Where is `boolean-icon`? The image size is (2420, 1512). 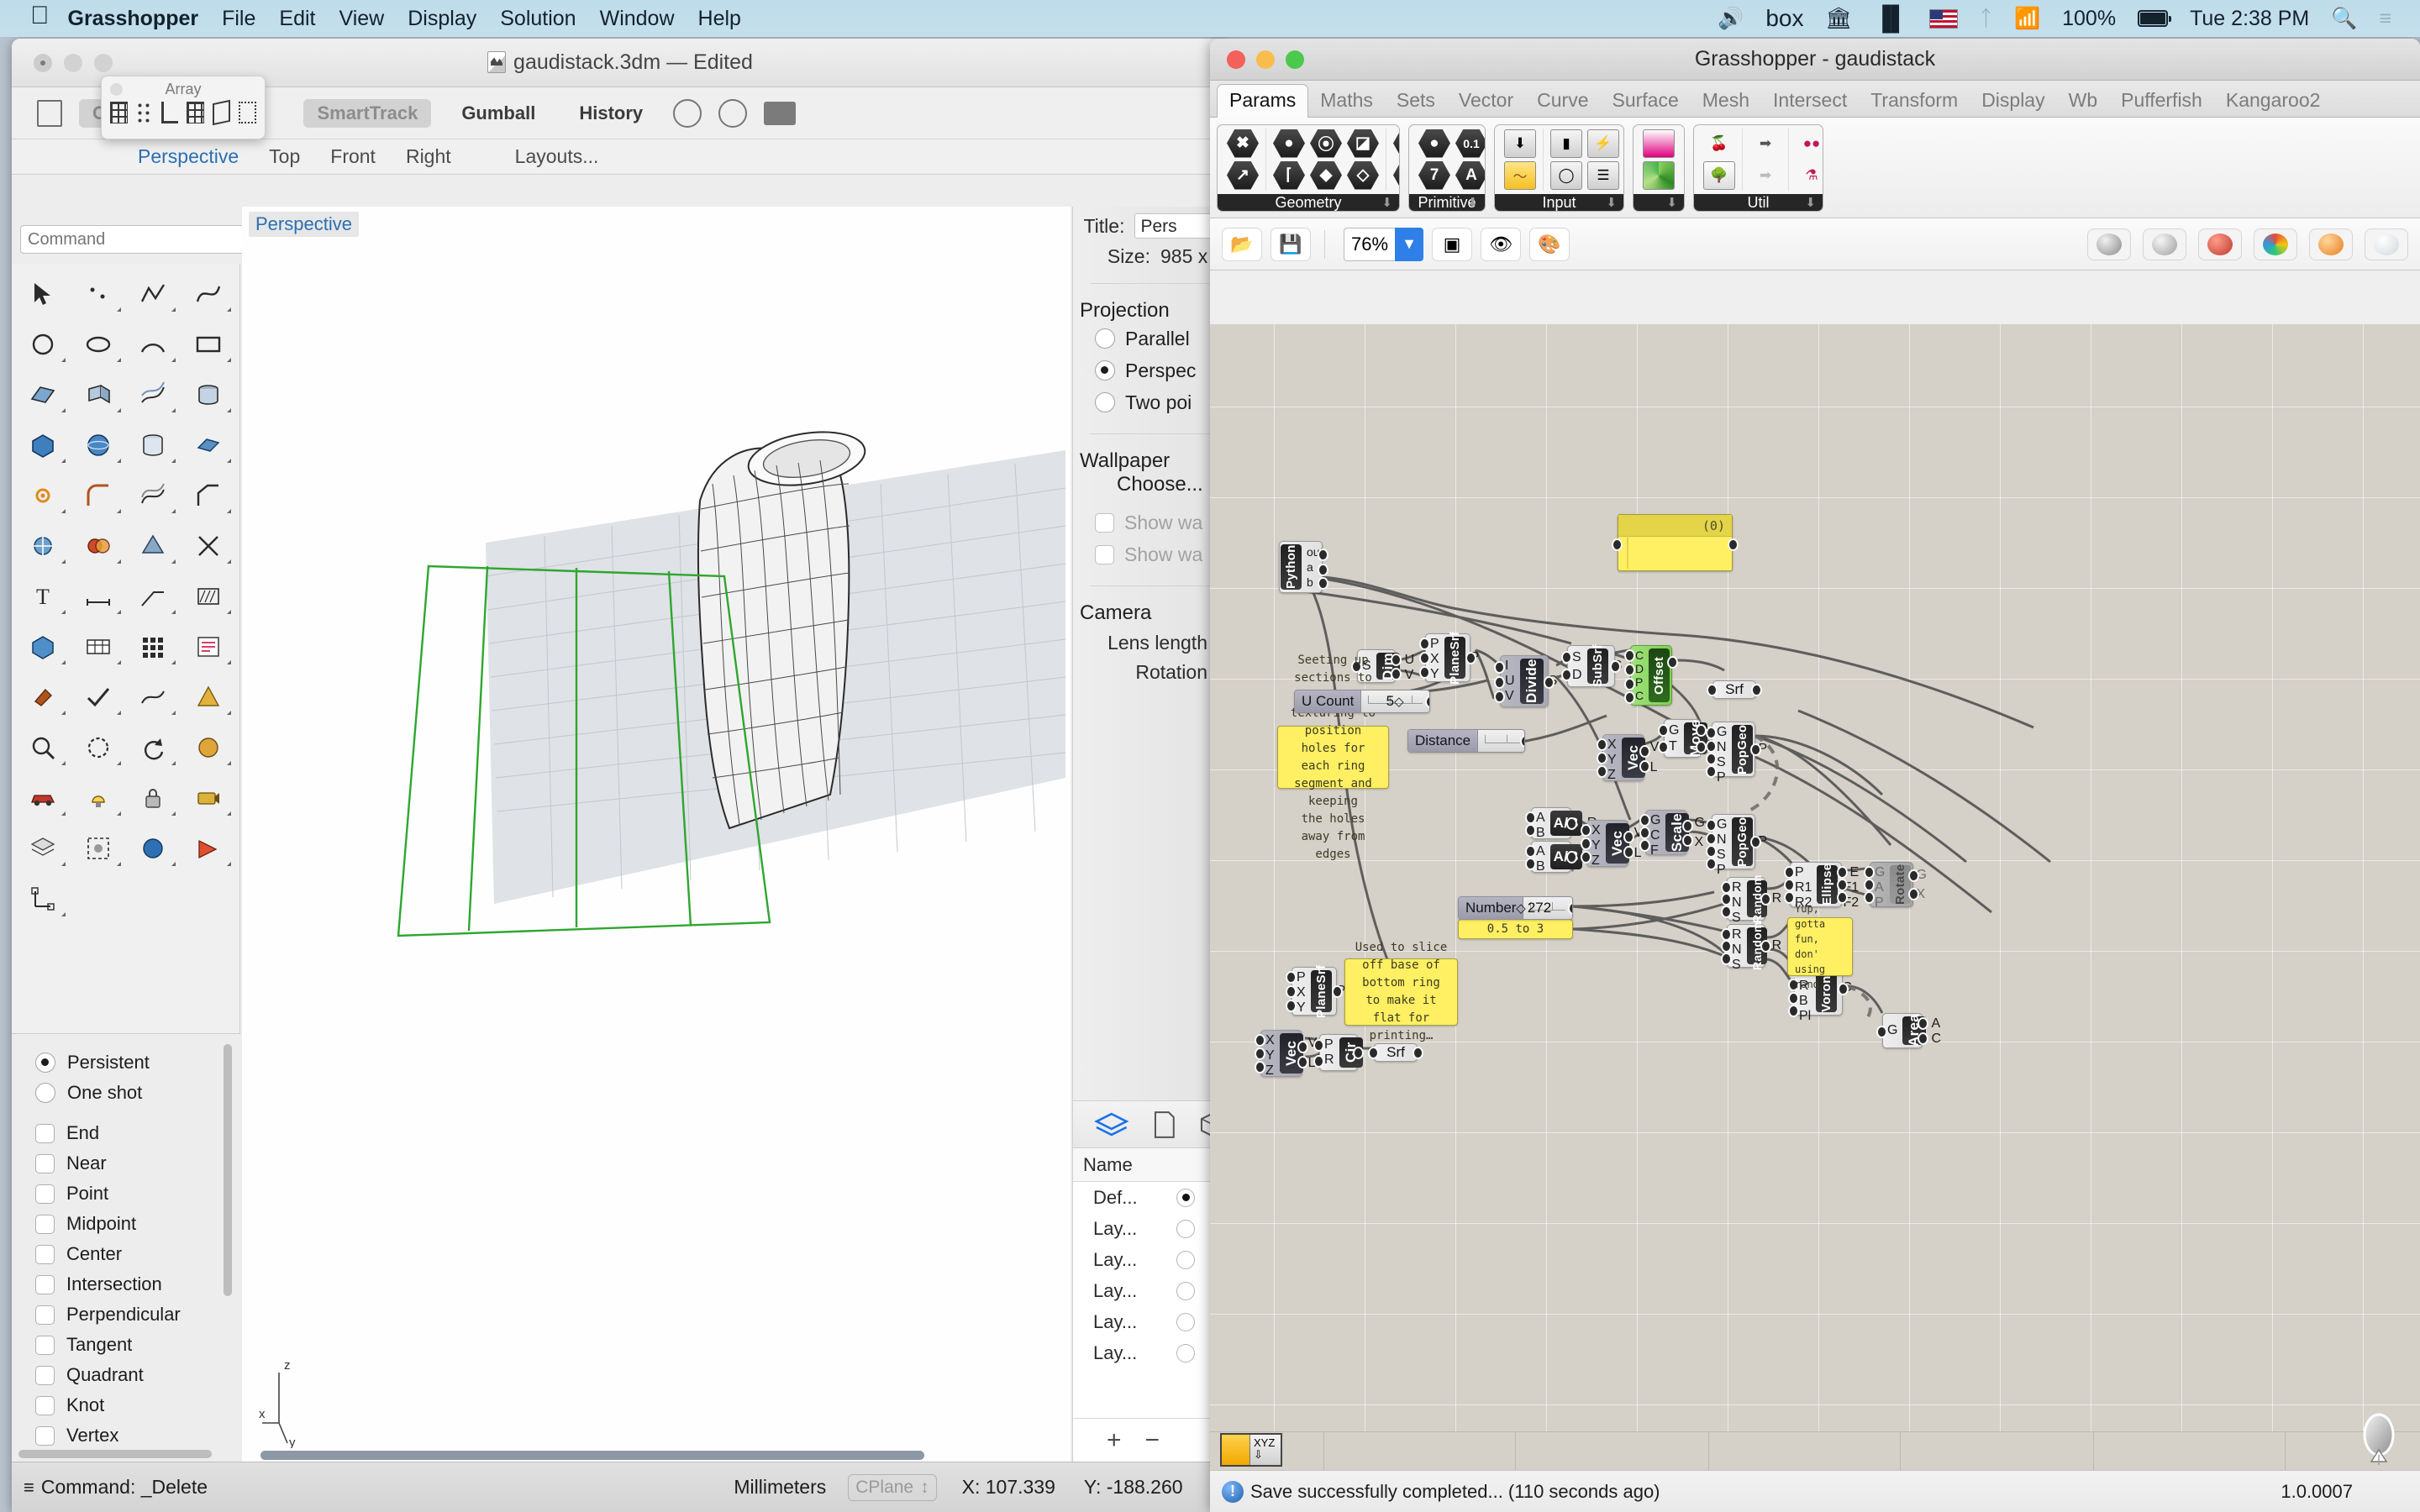
boolean-icon is located at coordinates (98, 546).